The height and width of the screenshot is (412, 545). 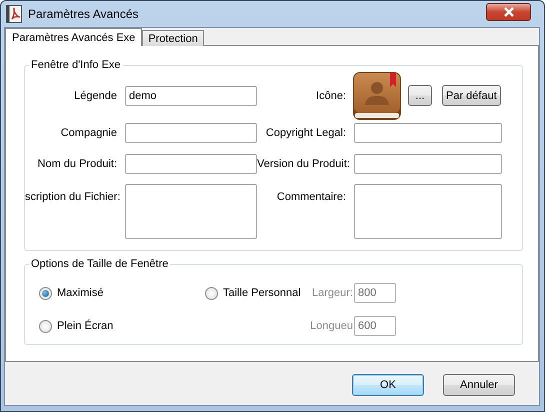 I want to click on close-button, so click(x=508, y=12).